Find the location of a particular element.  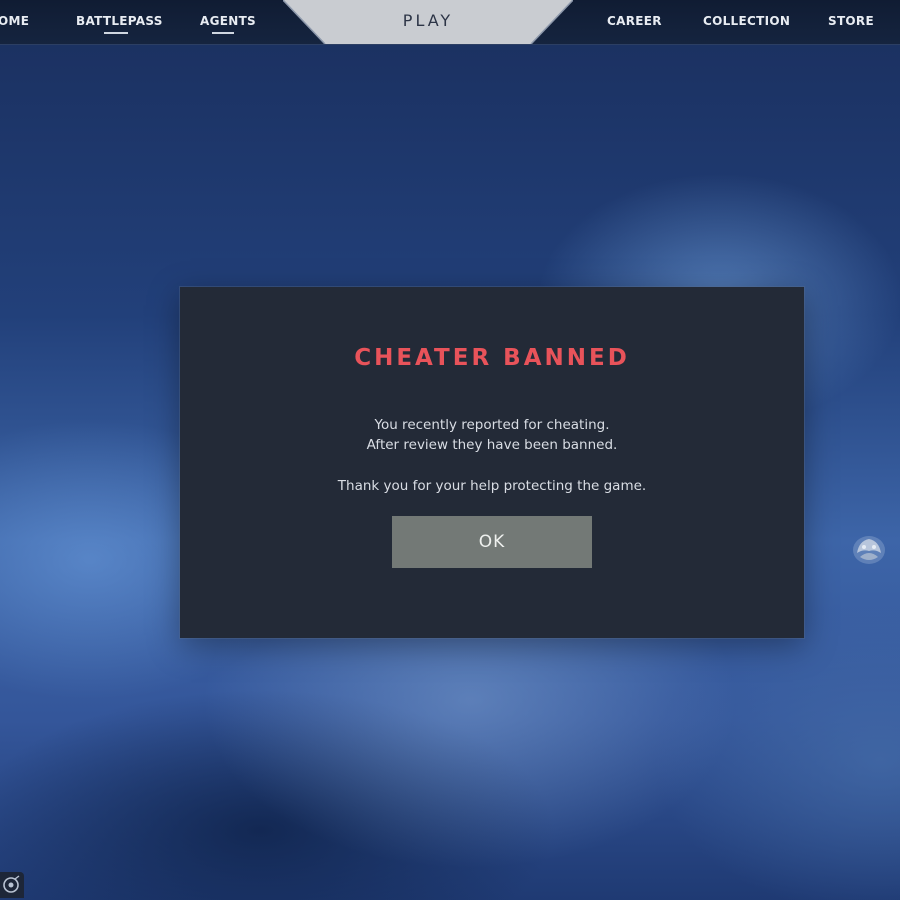

nav-item-collection: COLLECTION is located at coordinates (746, 21).